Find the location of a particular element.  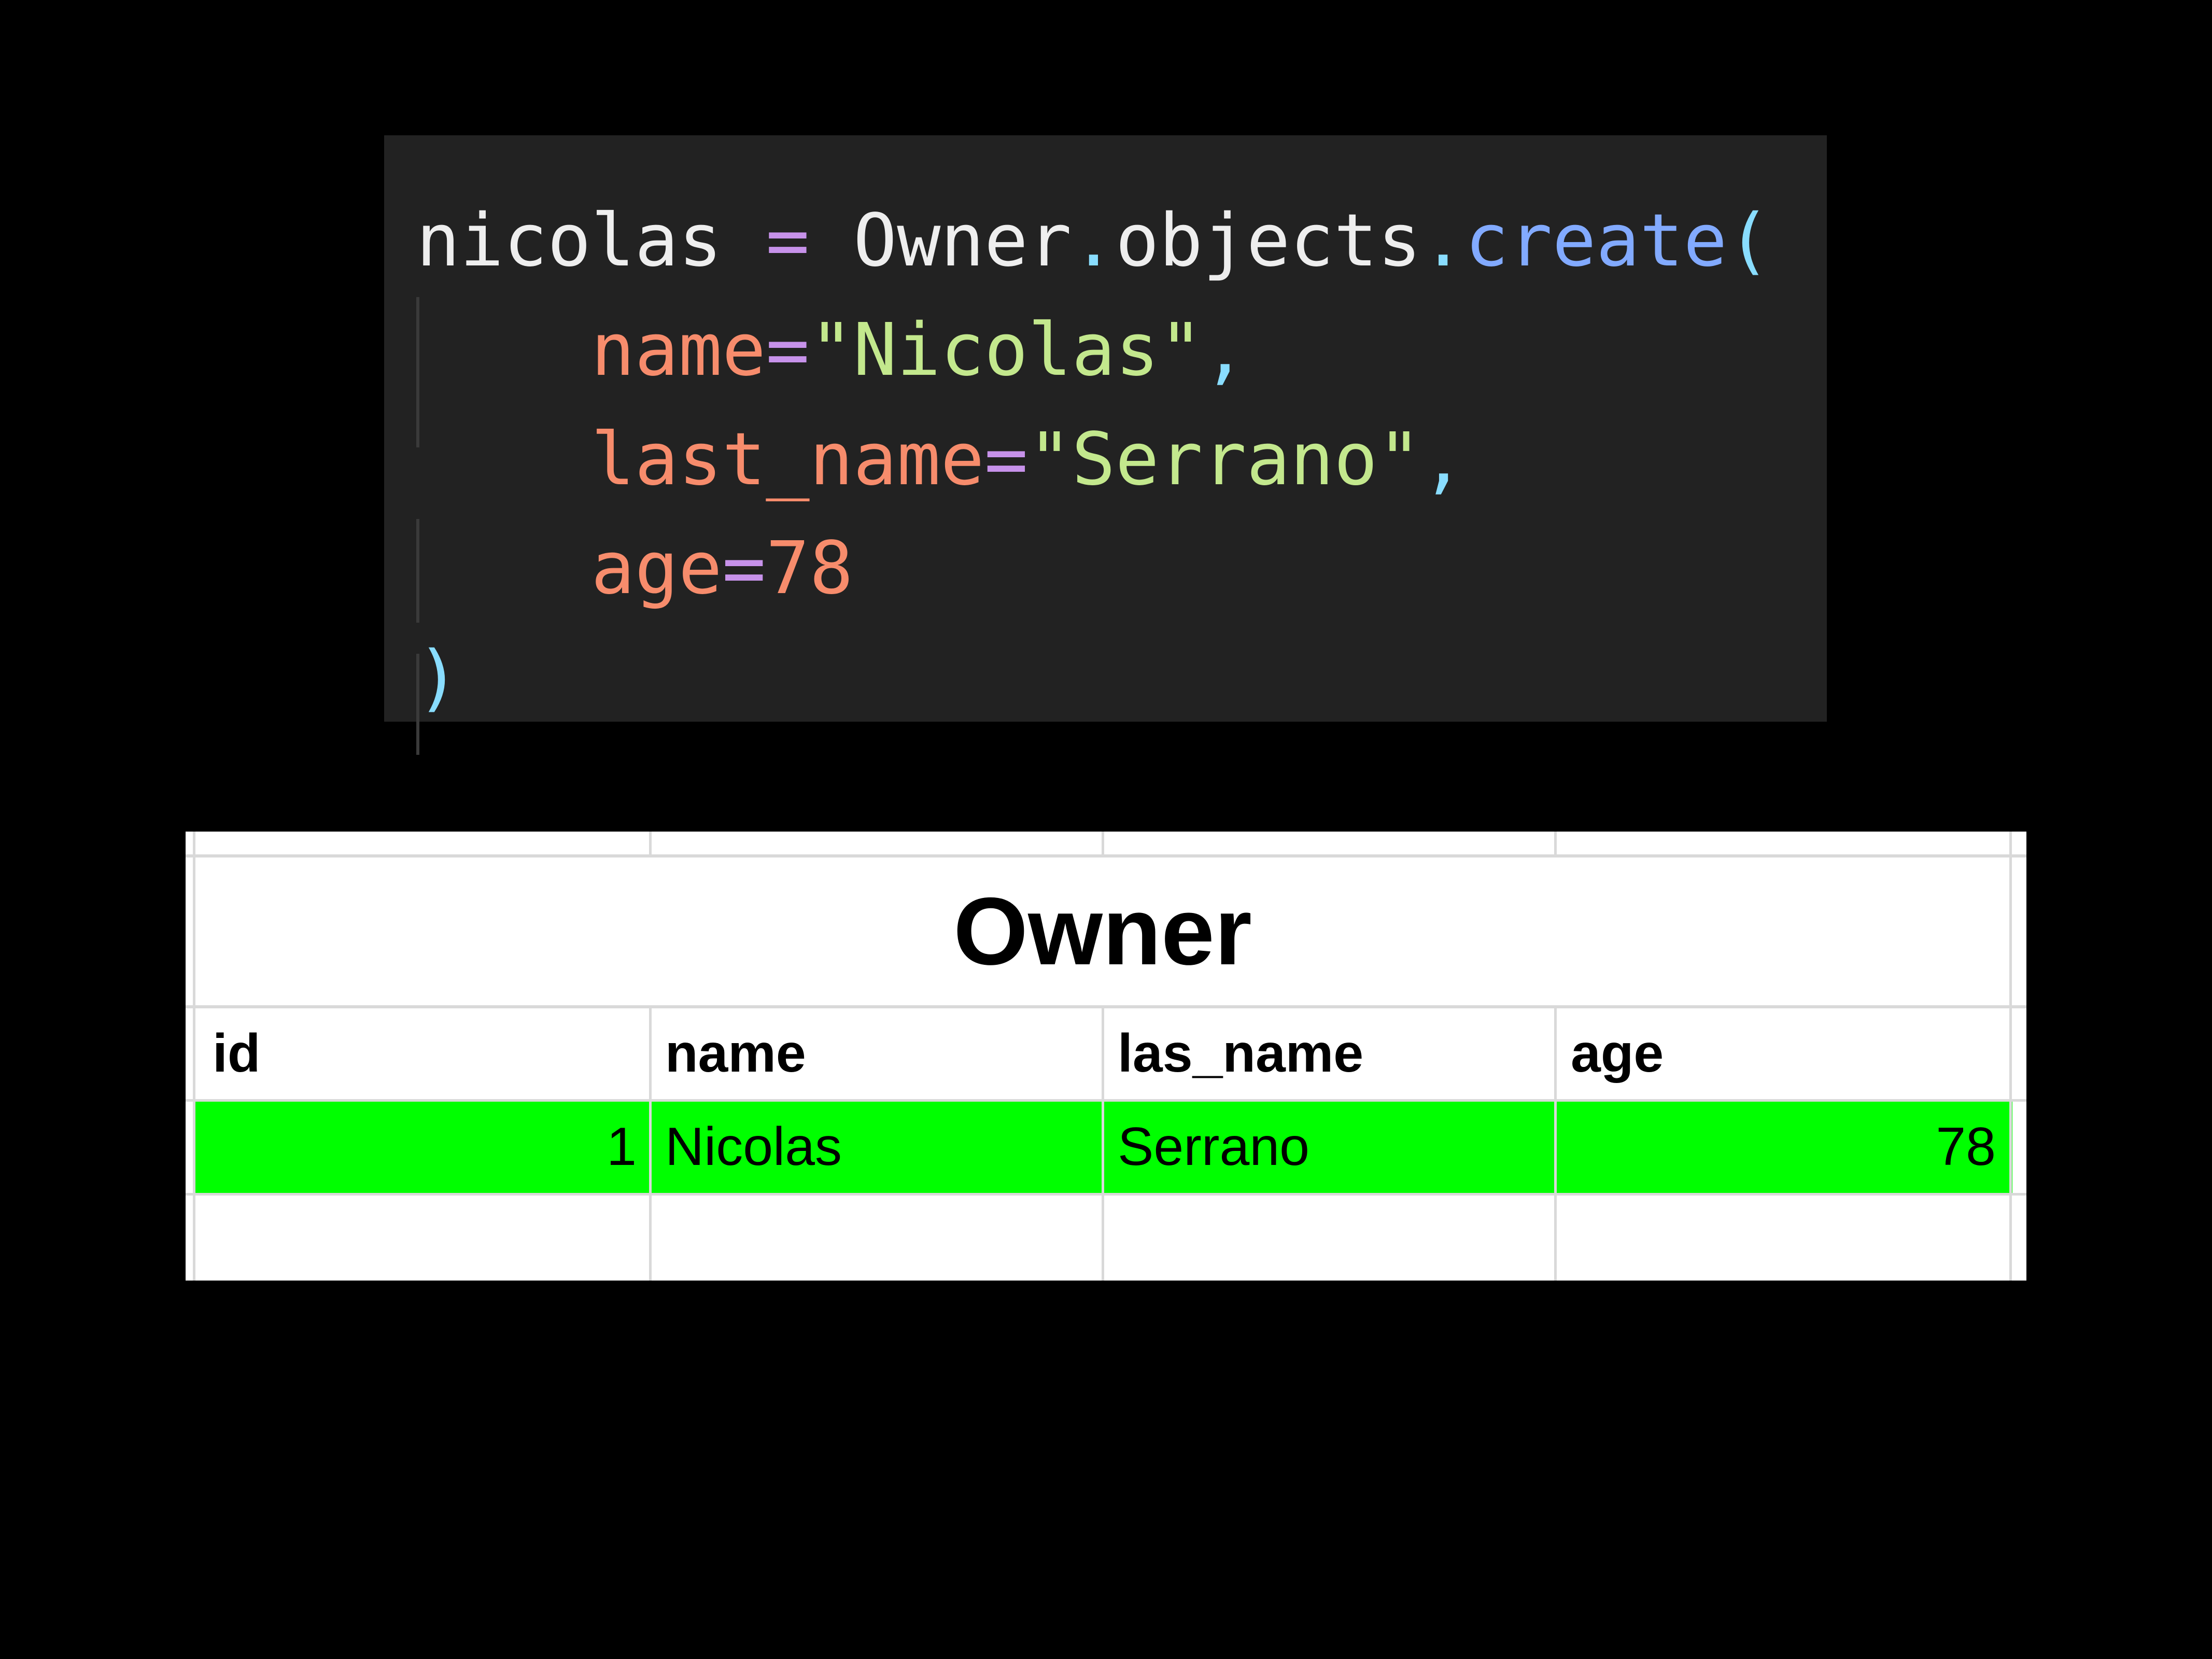

table-cell-id: 1 is located at coordinates (622, 1147).